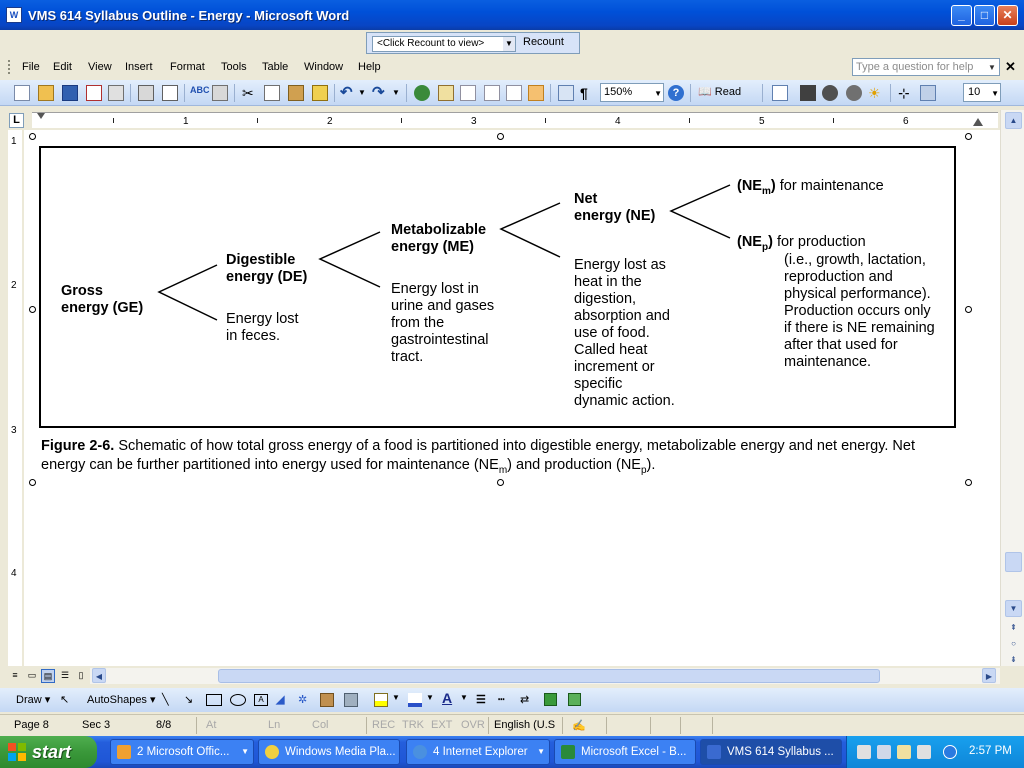 The height and width of the screenshot is (768, 1024). Describe the element at coordinates (323, 67) in the screenshot. I see `menu-window: Window` at that location.